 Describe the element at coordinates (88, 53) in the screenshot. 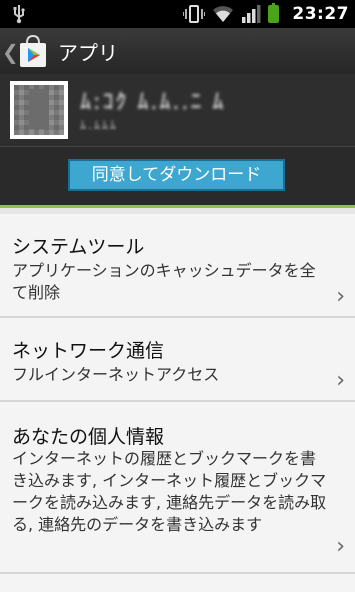

I see `action-bar-title: アプリ` at that location.